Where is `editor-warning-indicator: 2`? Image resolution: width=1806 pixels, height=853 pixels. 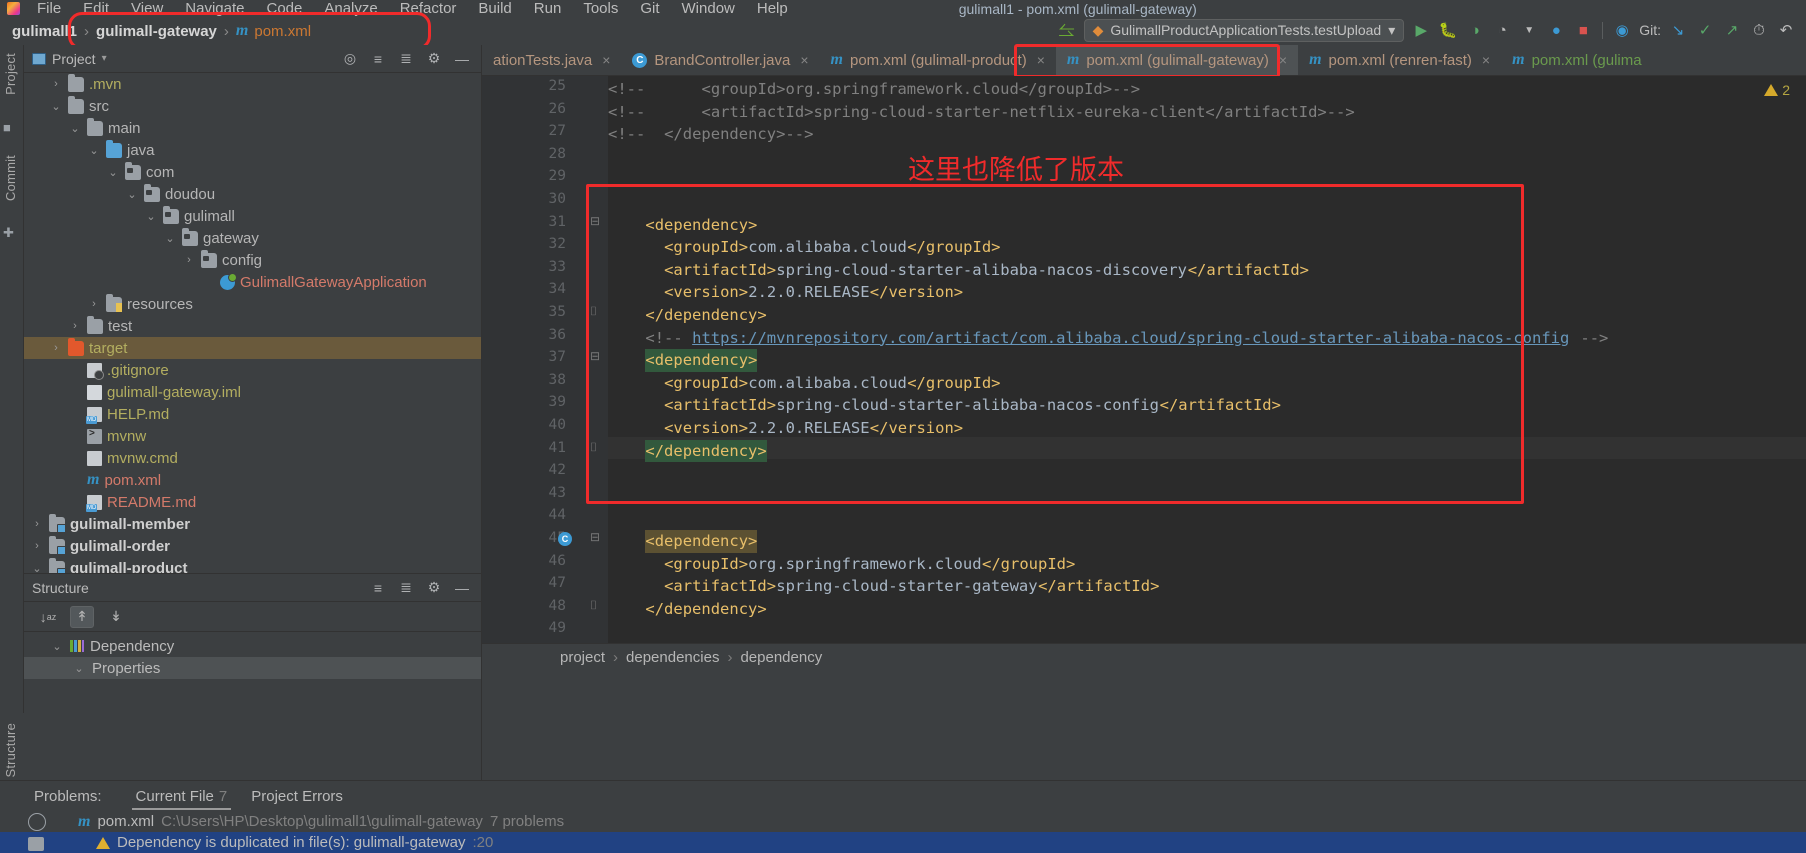 editor-warning-indicator: 2 is located at coordinates (1777, 90).